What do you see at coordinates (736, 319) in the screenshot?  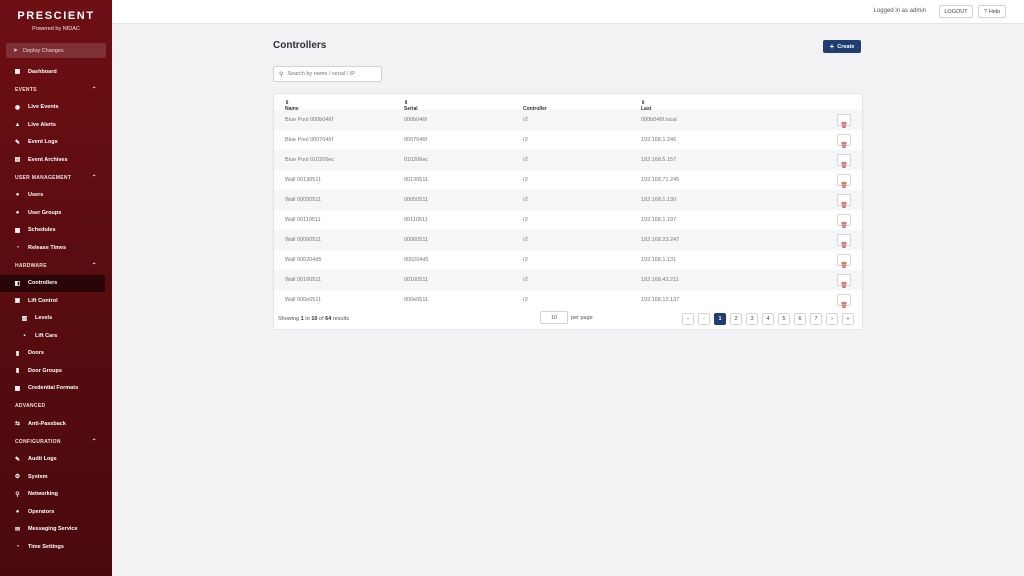 I see `page-button-2: 2` at bounding box center [736, 319].